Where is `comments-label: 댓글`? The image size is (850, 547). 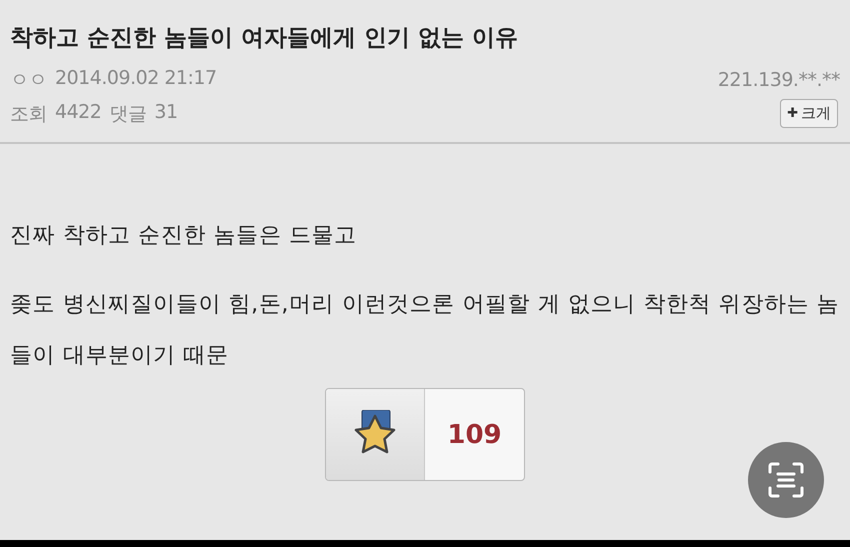
comments-label: 댓글 is located at coordinates (127, 114).